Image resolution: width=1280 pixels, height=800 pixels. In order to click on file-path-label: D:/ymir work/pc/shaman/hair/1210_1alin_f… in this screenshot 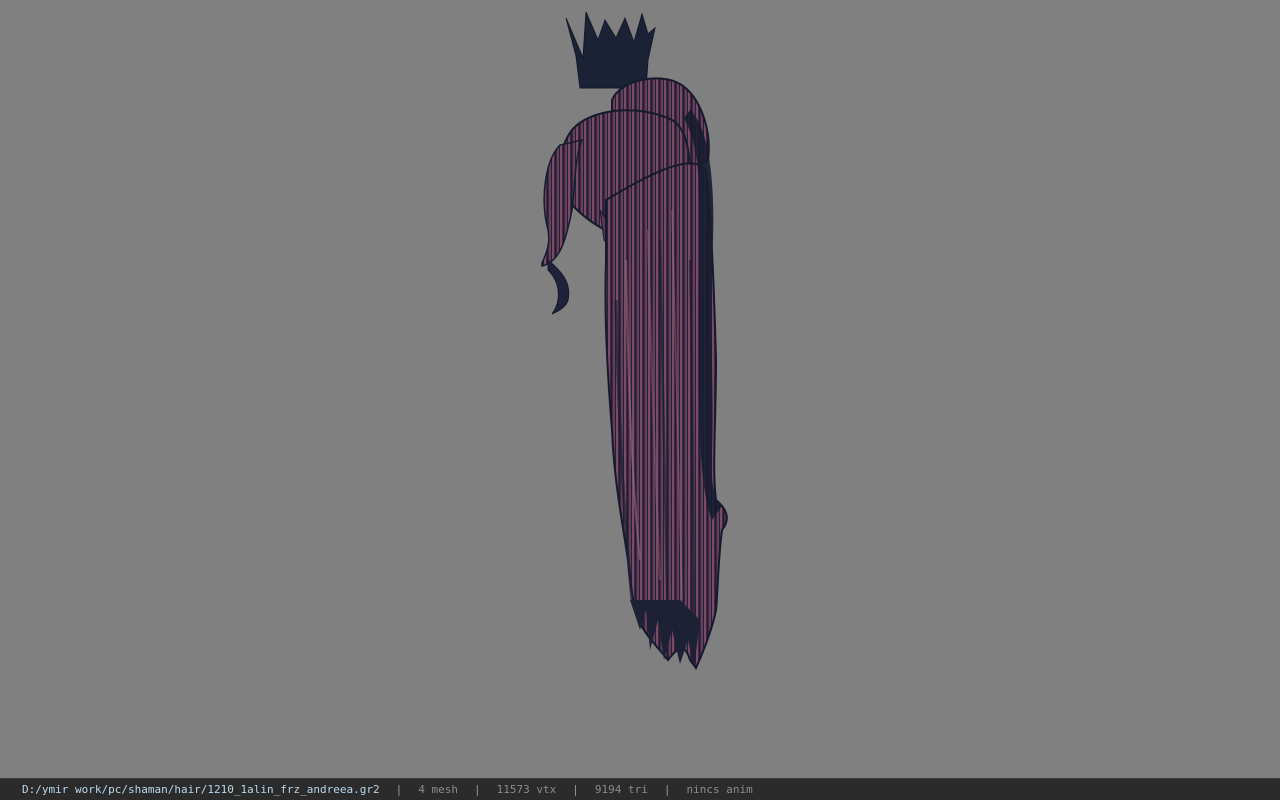, I will do `click(201, 789)`.